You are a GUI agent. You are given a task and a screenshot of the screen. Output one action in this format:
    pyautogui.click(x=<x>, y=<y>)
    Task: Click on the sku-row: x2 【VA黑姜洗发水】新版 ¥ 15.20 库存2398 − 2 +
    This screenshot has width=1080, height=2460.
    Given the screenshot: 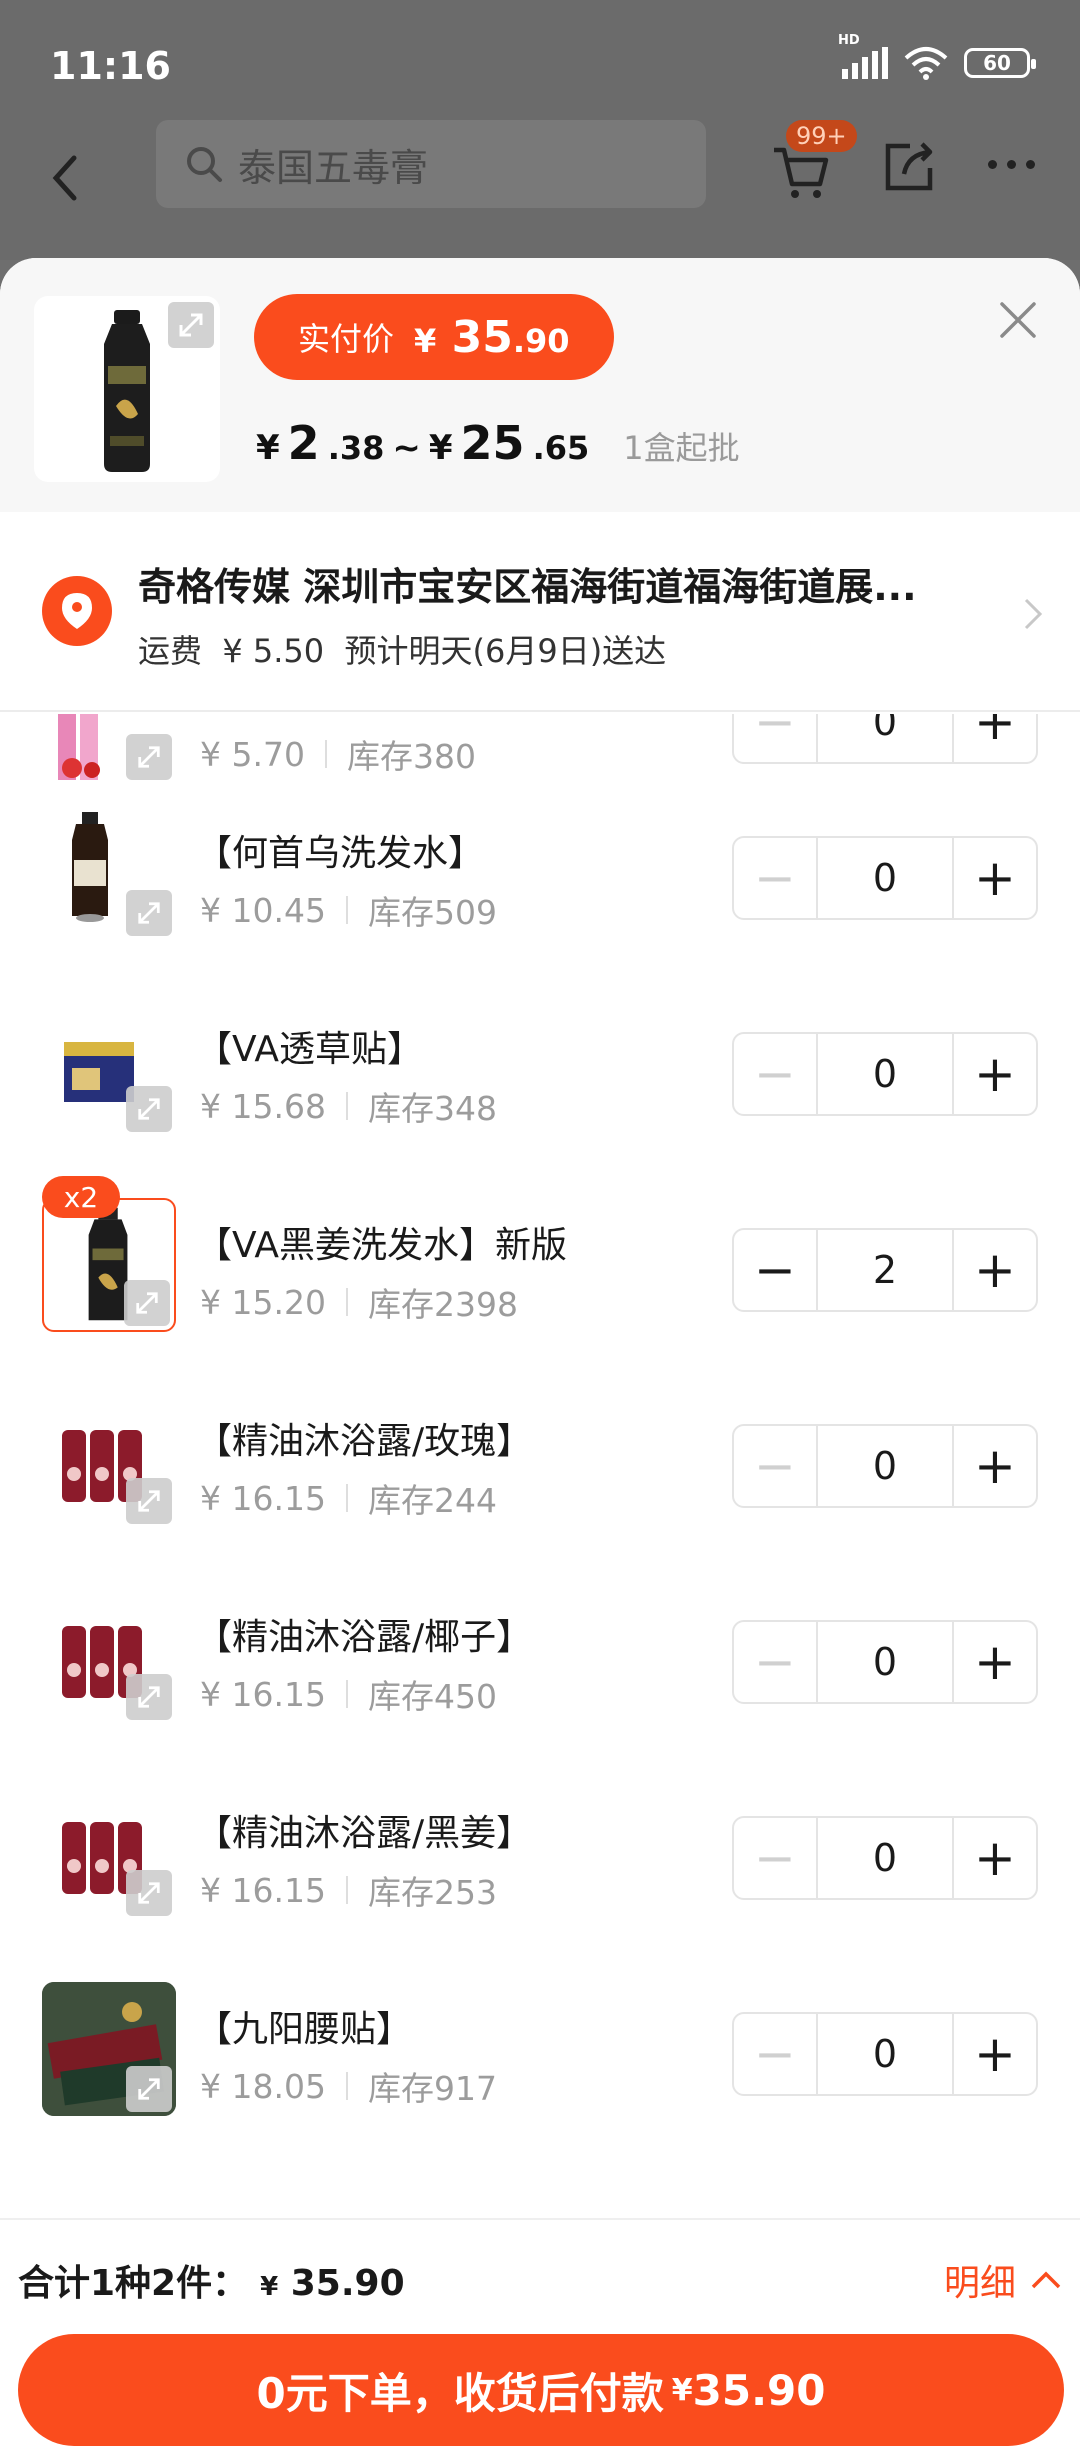 What is the action you would take?
    pyautogui.click(x=540, y=1244)
    